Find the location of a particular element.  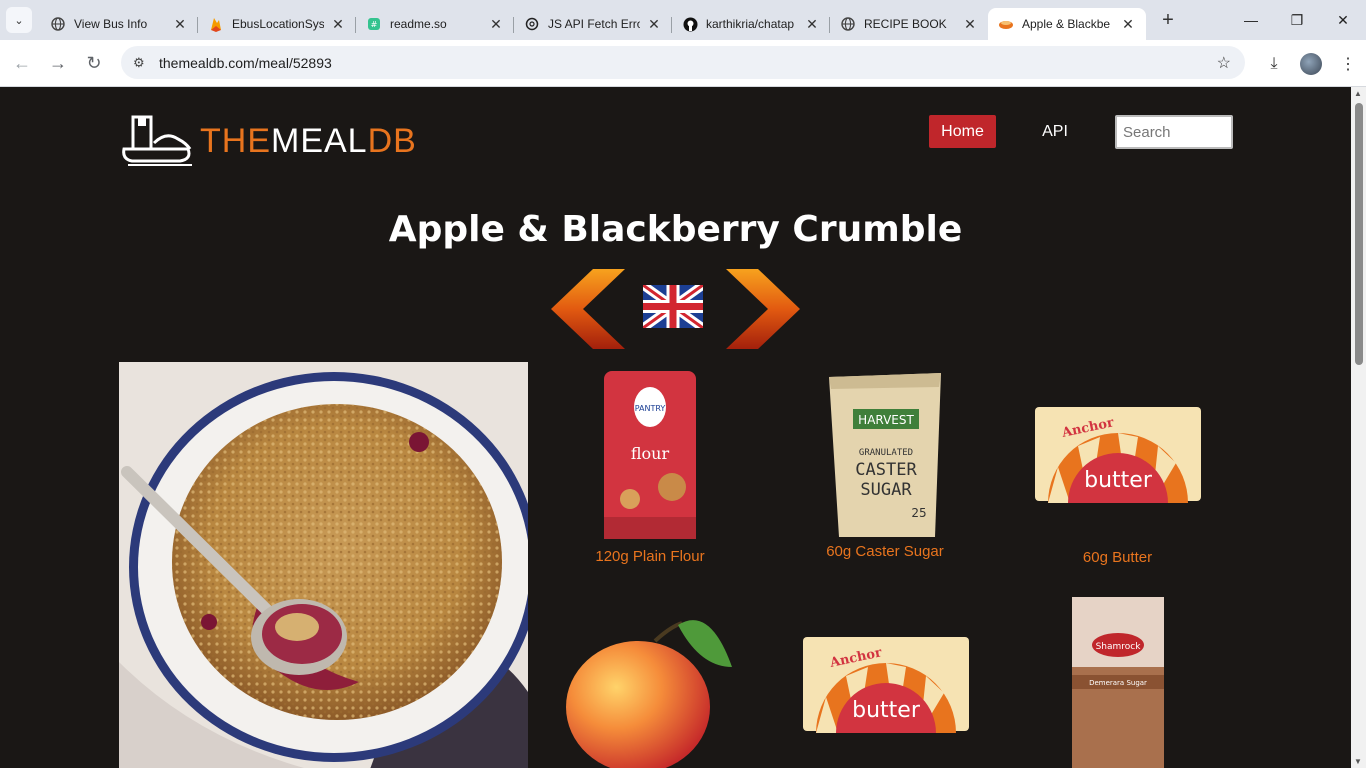

tab-ebus: EbusLocationSys ✕ is located at coordinates (277, 24).